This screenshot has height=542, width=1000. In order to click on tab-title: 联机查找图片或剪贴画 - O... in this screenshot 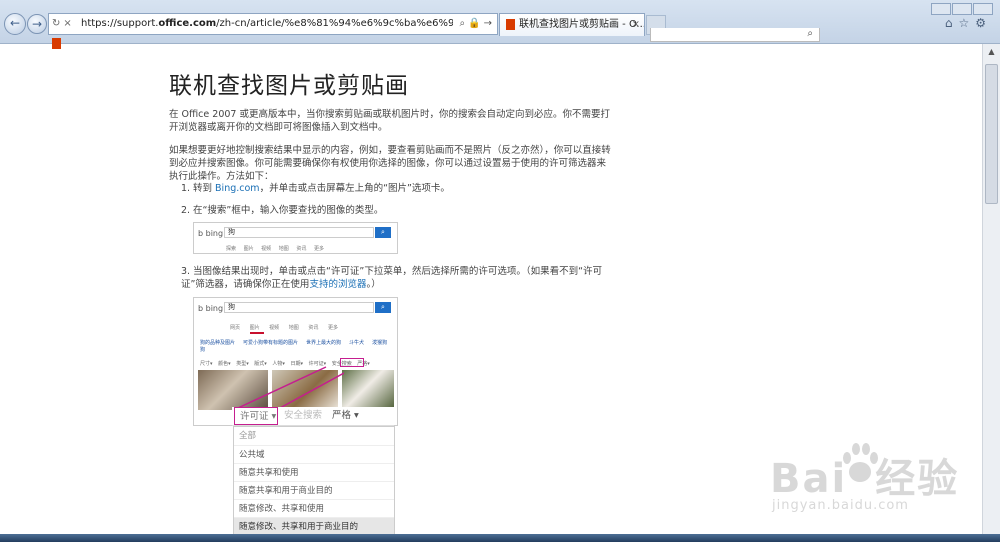, I will do `click(582, 24)`.